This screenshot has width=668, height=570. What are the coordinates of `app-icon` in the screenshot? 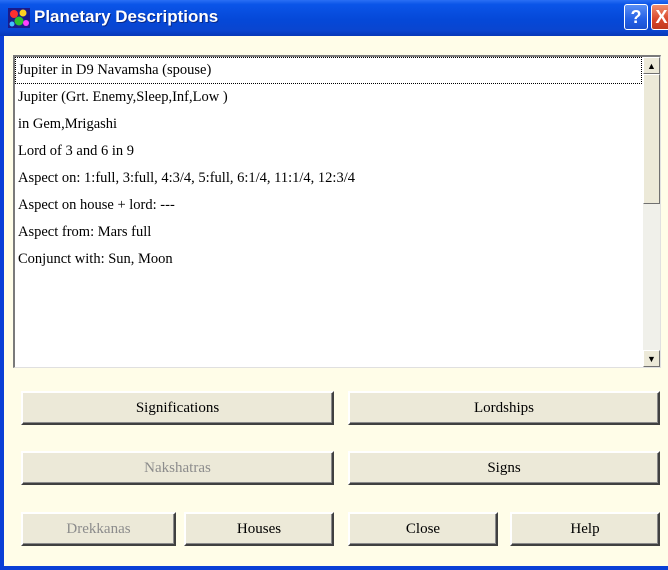 It's located at (19, 18).